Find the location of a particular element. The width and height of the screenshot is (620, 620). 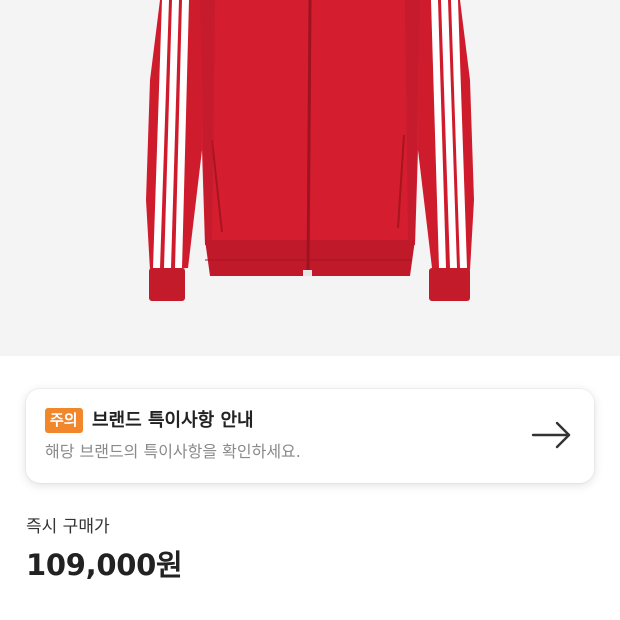

warning-badge: 주의 is located at coordinates (64, 420).